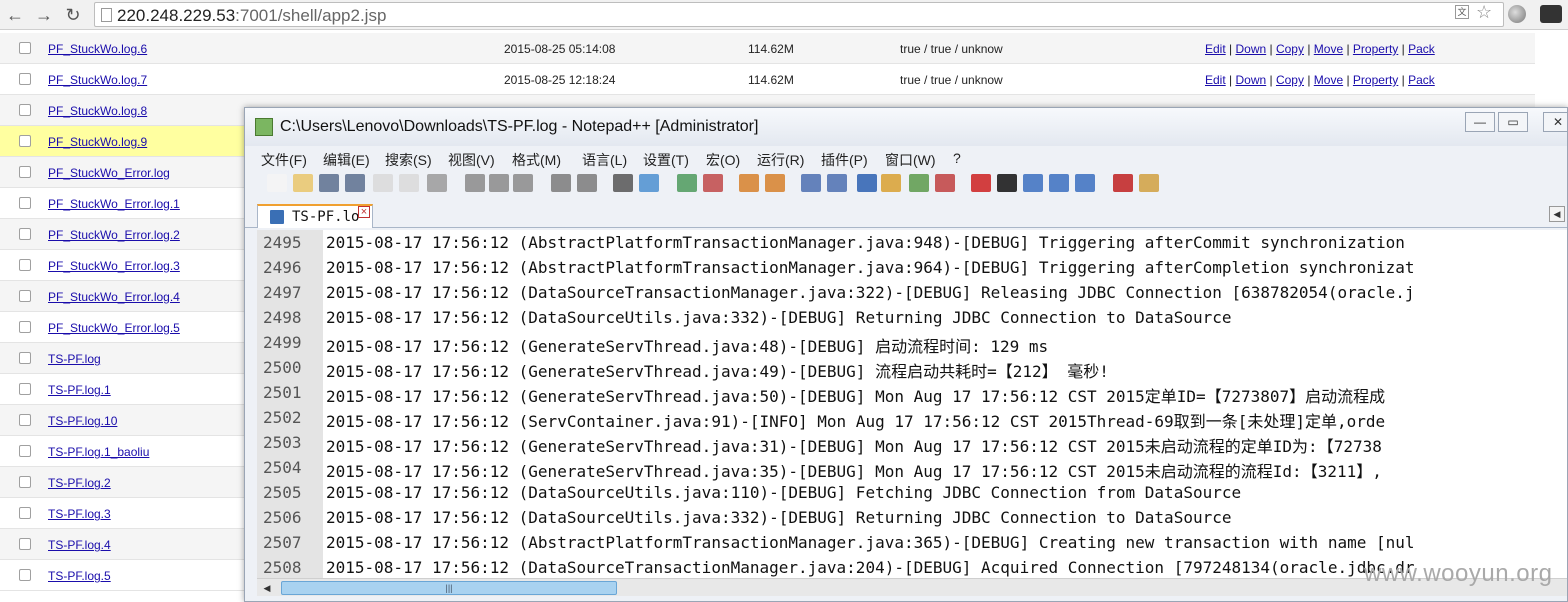 Image resolution: width=1568 pixels, height=602 pixels. I want to click on file-name-link: TS-PF.log.1, so click(79, 390).